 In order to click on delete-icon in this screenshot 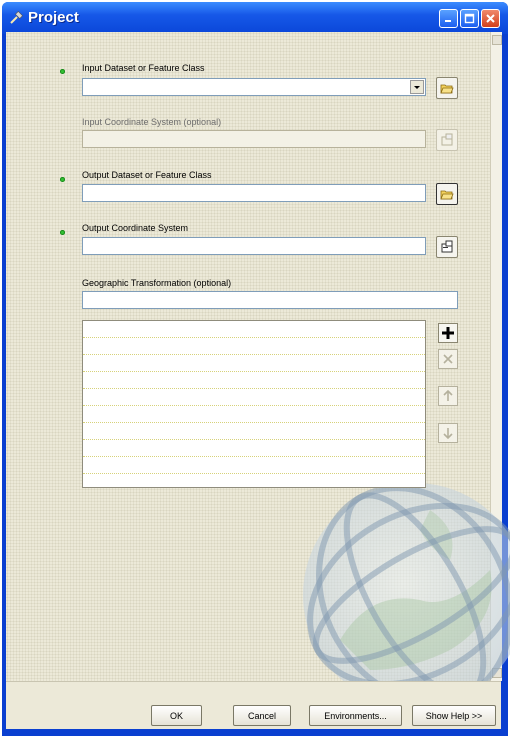, I will do `click(448, 359)`.